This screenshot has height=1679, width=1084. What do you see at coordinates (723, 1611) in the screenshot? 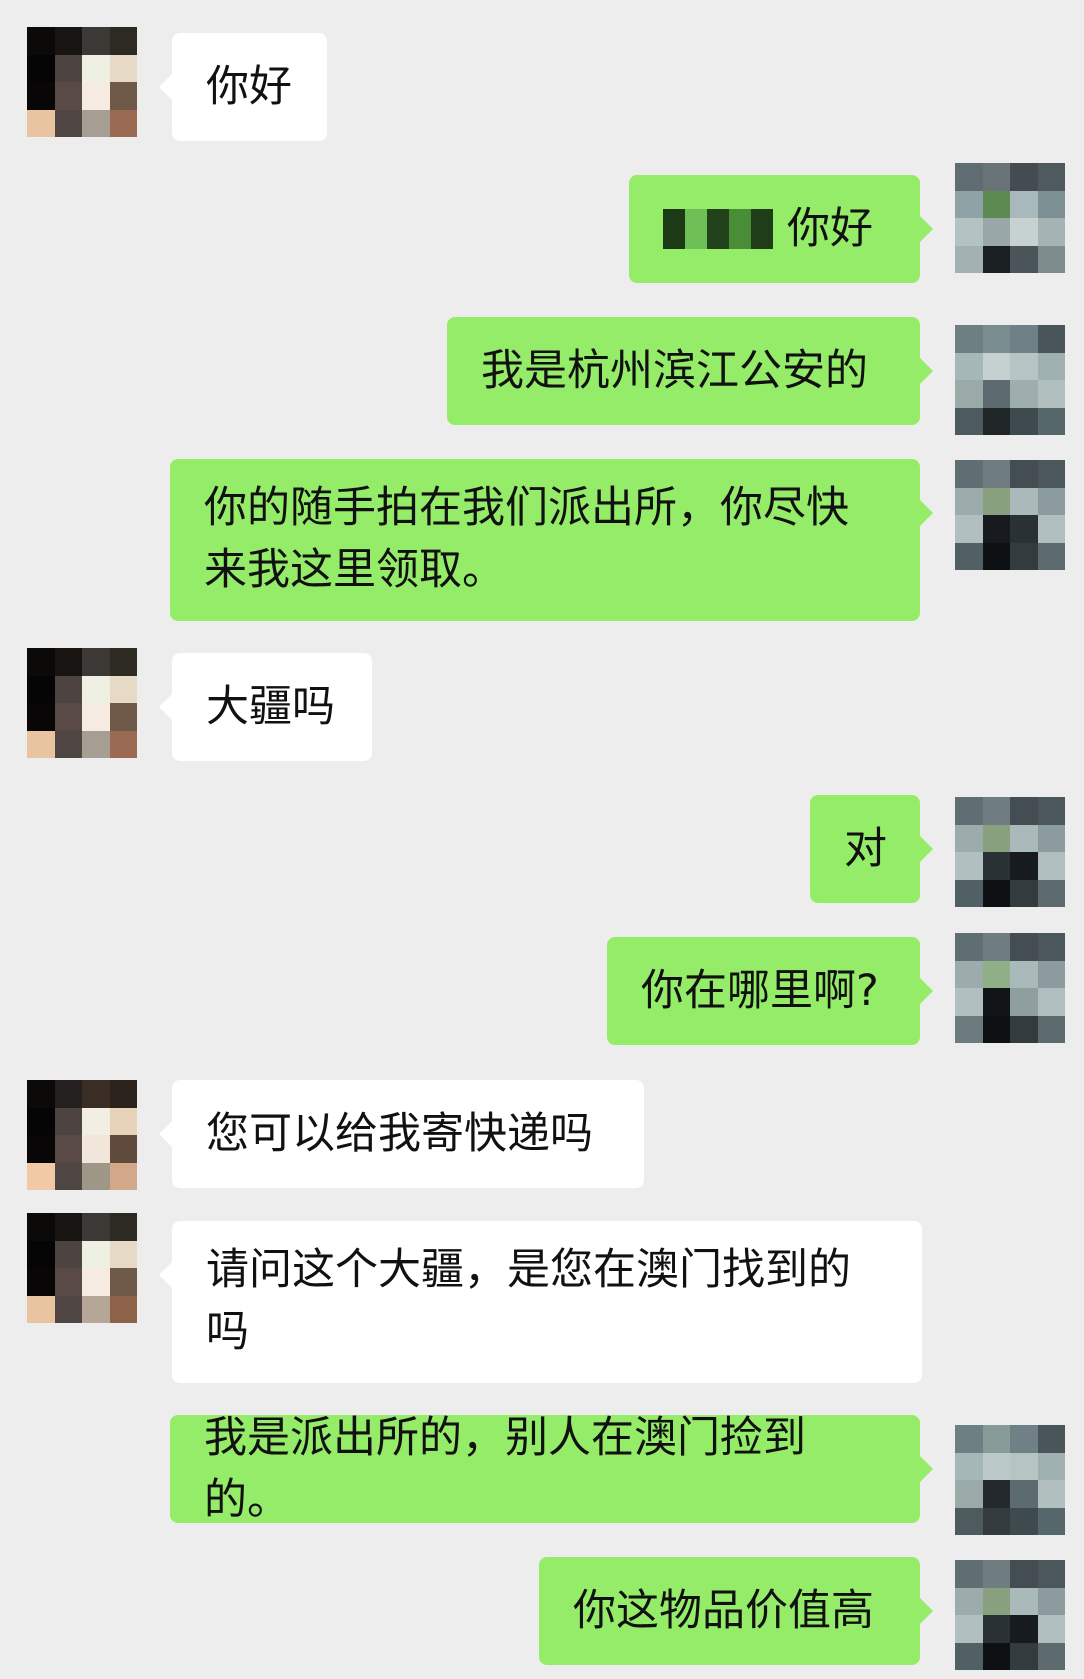
I see `message-text: 你这物品价值高` at bounding box center [723, 1611].